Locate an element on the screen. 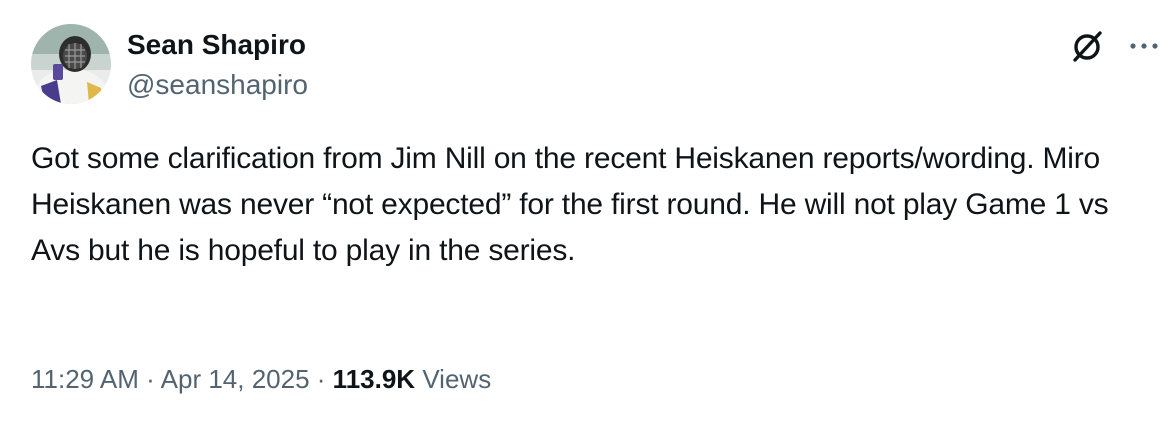  tweet-time: 11:29 AM is located at coordinates (85, 379).